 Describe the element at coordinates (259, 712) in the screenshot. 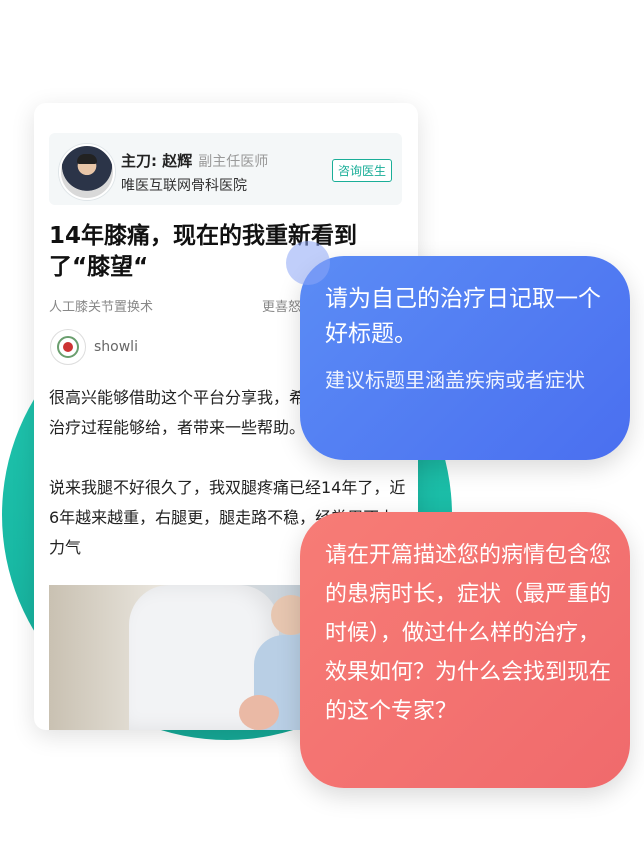

I see `knee-figure` at that location.